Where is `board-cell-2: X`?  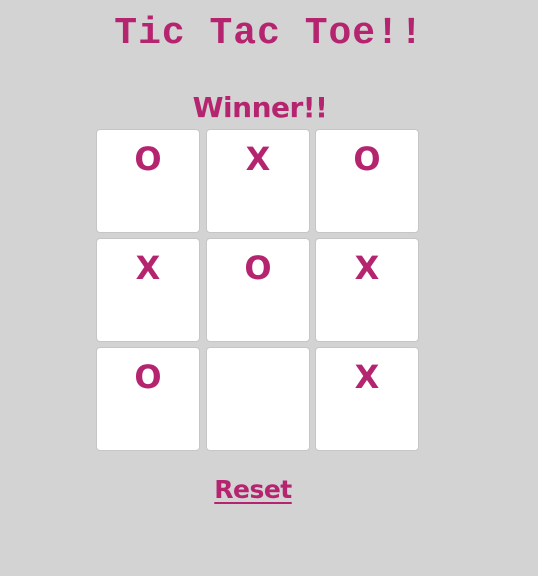
board-cell-2: X is located at coordinates (258, 181).